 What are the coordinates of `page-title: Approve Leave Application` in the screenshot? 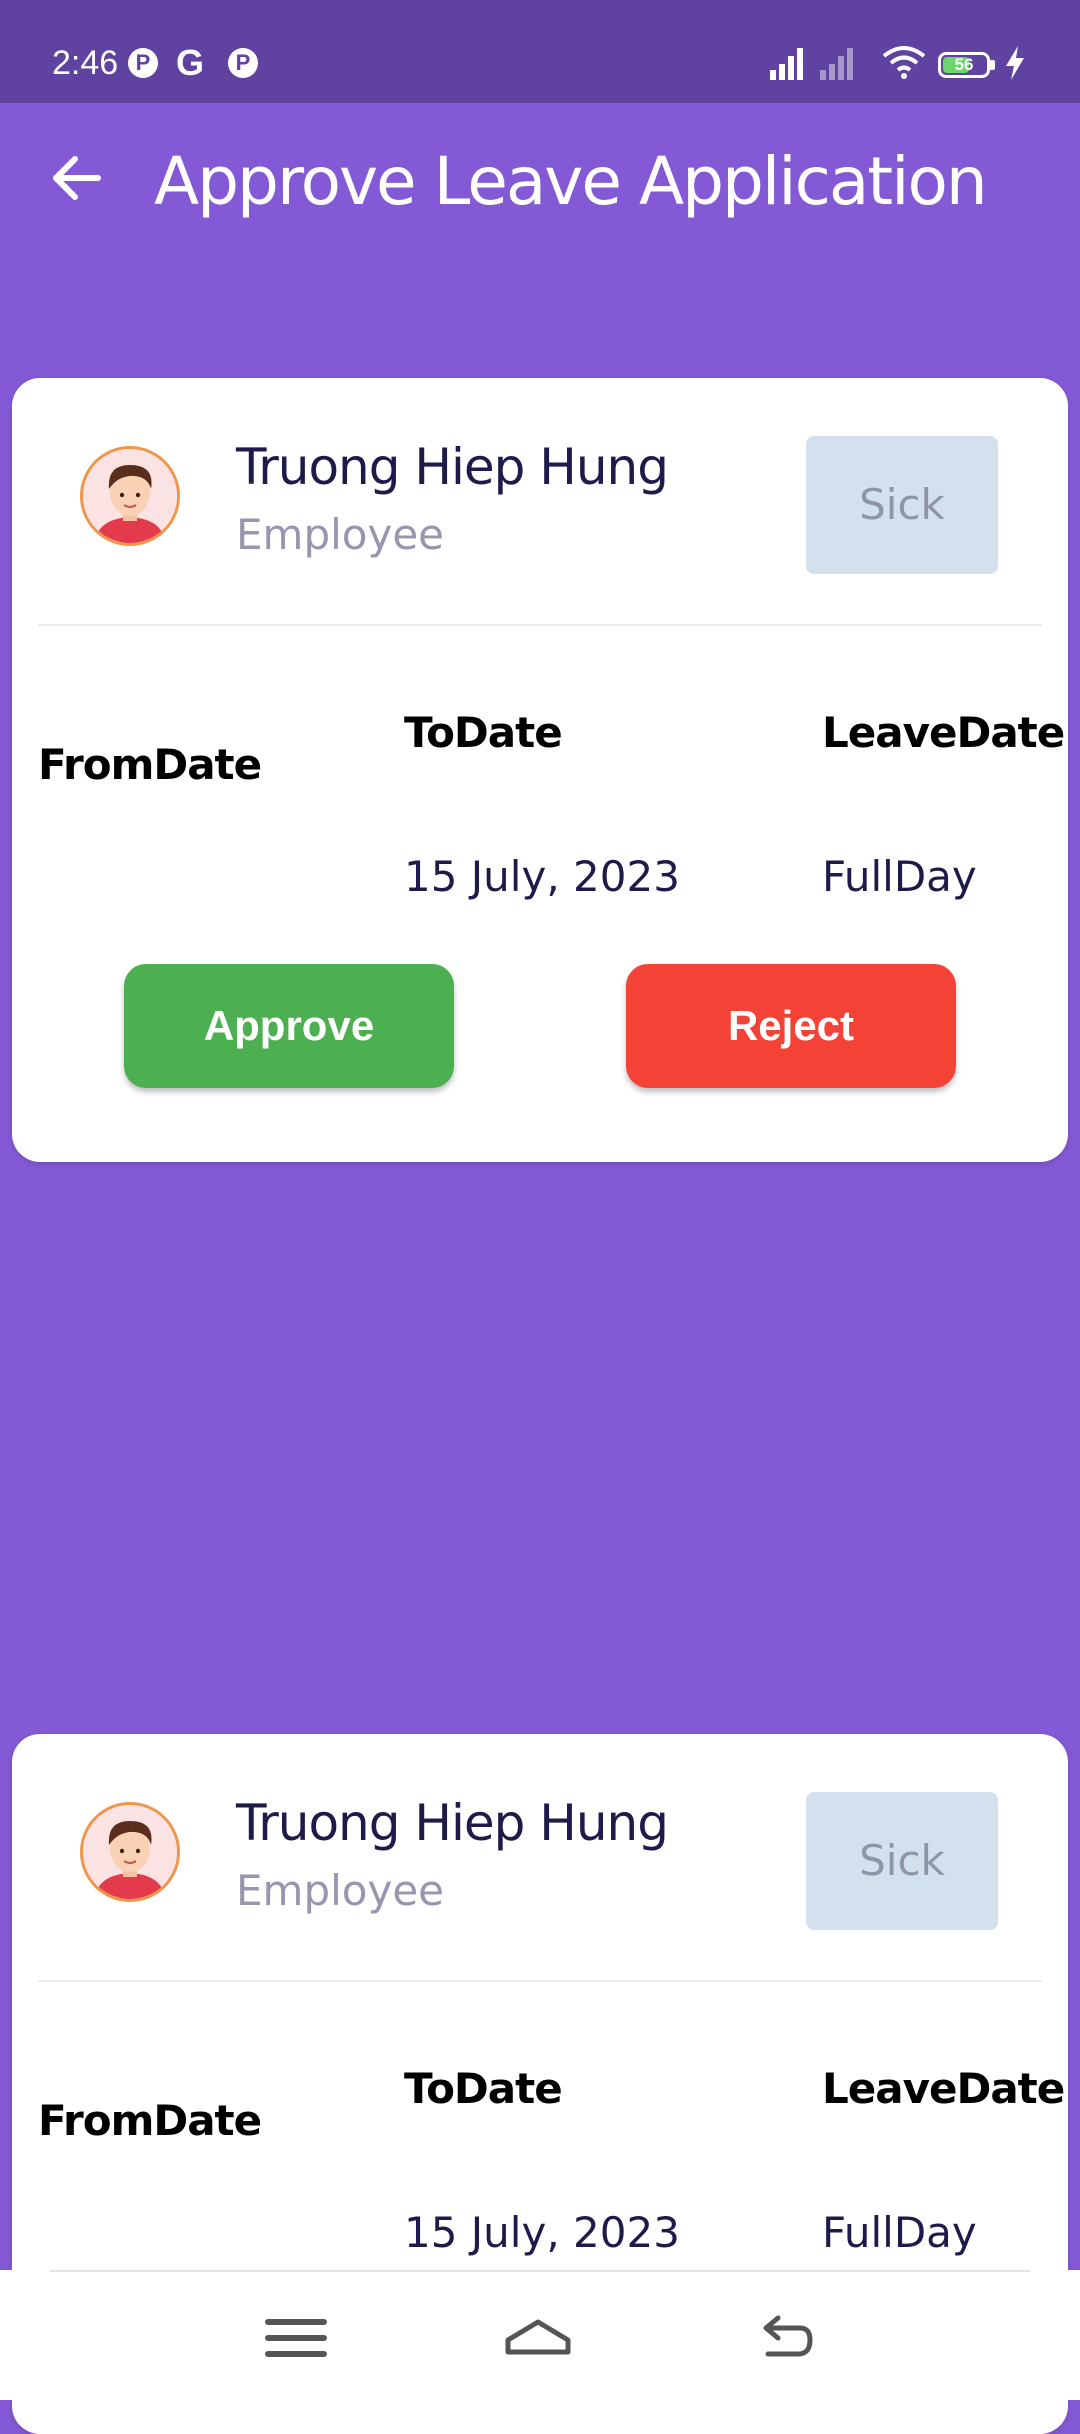 It's located at (571, 181).